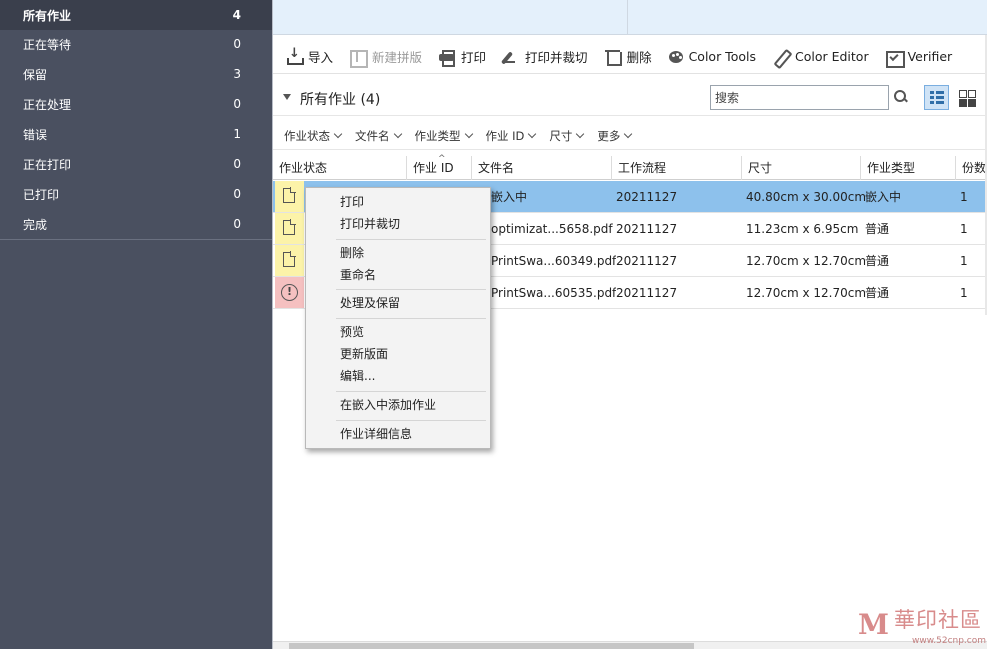 This screenshot has height=649, width=987. I want to click on filter-label: 作业 ID, so click(505, 135).